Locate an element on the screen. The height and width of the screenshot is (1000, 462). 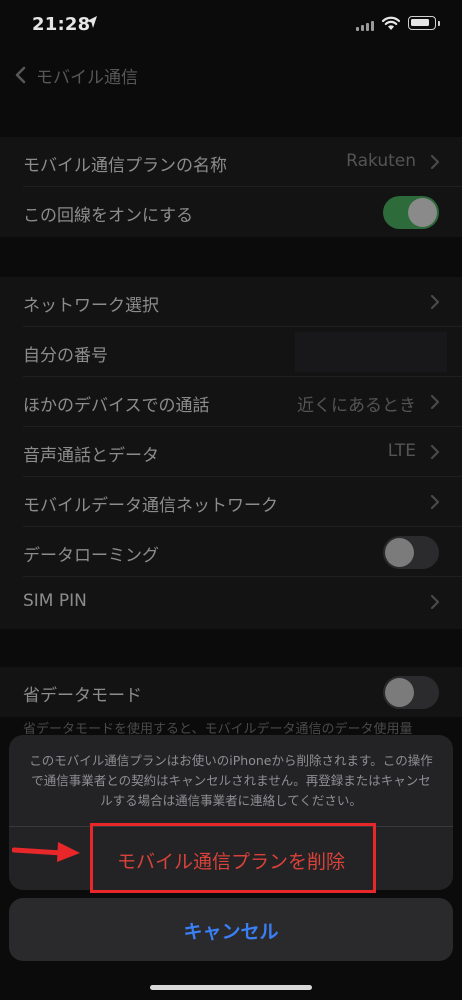
voice-data-value: LTE is located at coordinates (401, 451).